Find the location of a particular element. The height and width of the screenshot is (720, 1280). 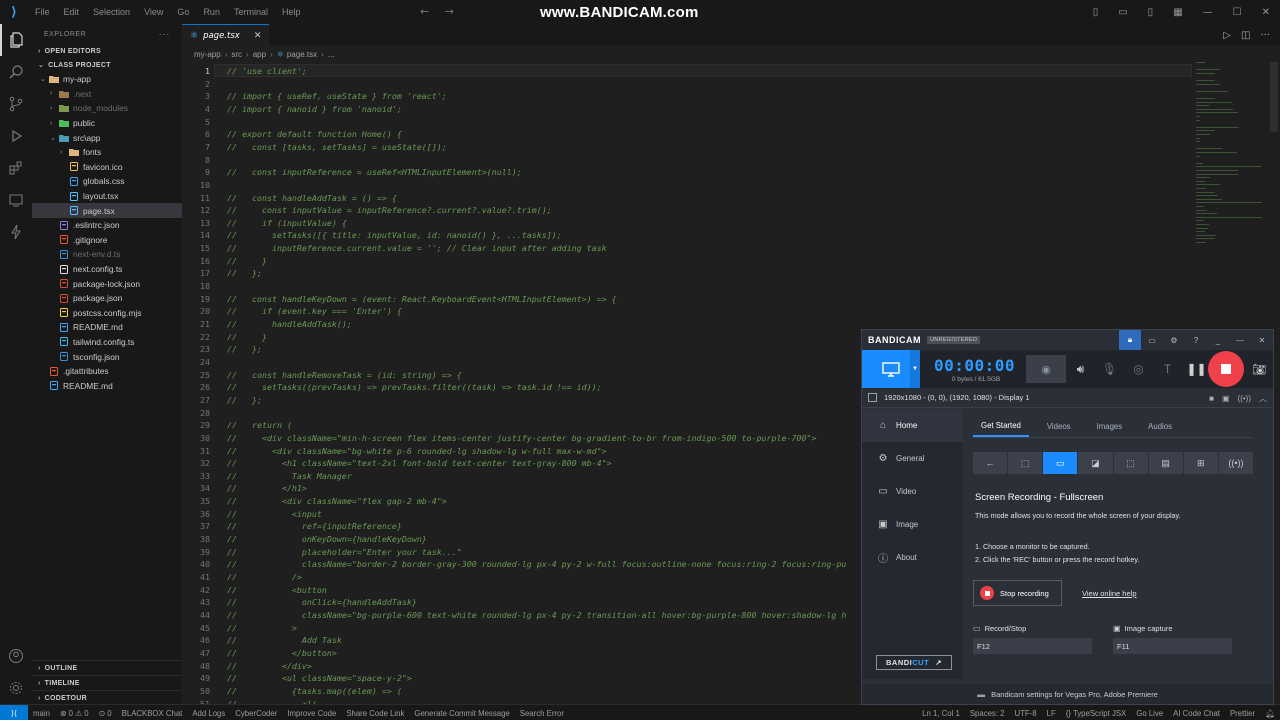

cursor-effect-icon: ◎ is located at coordinates (1138, 369).